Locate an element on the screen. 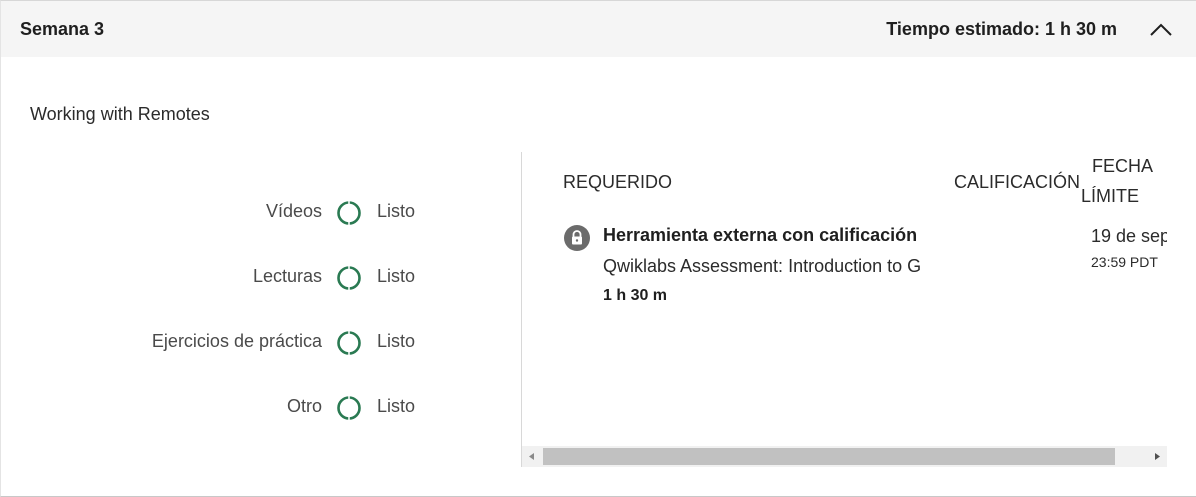 The image size is (1196, 497). item-duration: 1 h 30 m is located at coordinates (635, 295).